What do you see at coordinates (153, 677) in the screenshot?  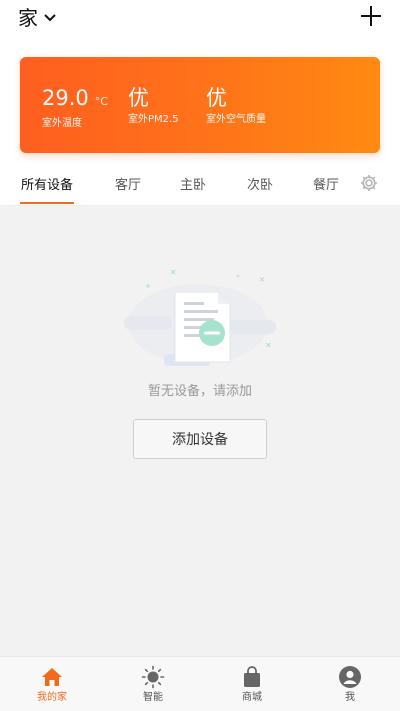 I see `sun-icon` at bounding box center [153, 677].